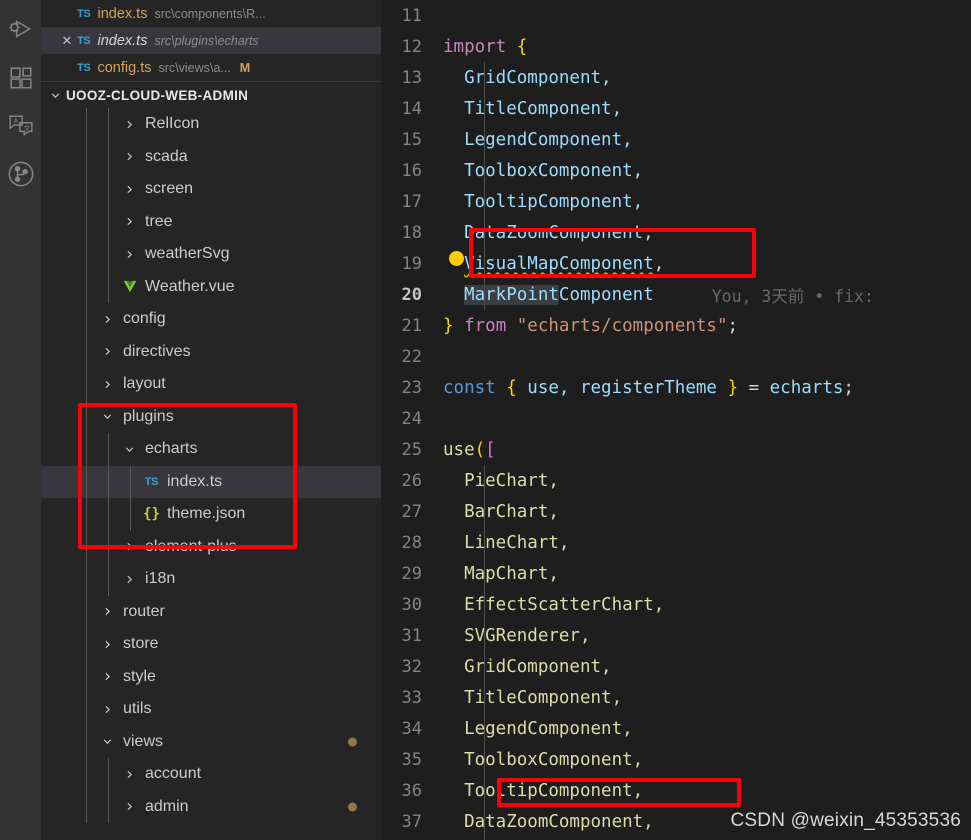 The image size is (971, 840). What do you see at coordinates (676, 666) in the screenshot?
I see `code-line: 32 GridComponent,` at bounding box center [676, 666].